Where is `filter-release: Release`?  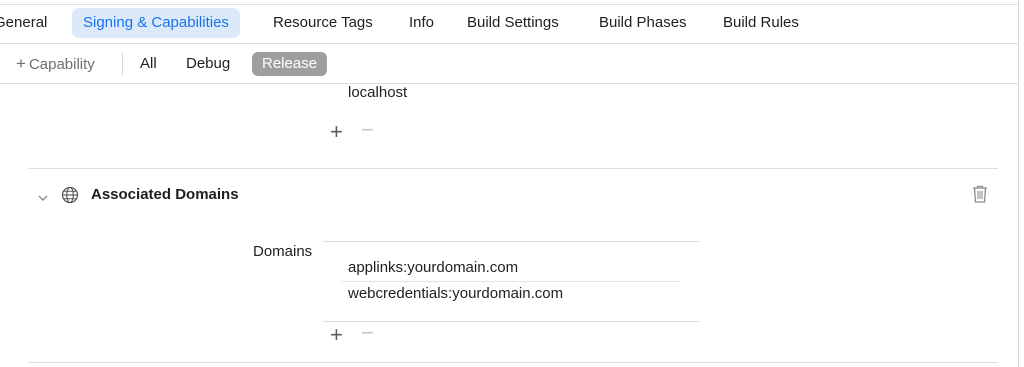 filter-release: Release is located at coordinates (290, 64).